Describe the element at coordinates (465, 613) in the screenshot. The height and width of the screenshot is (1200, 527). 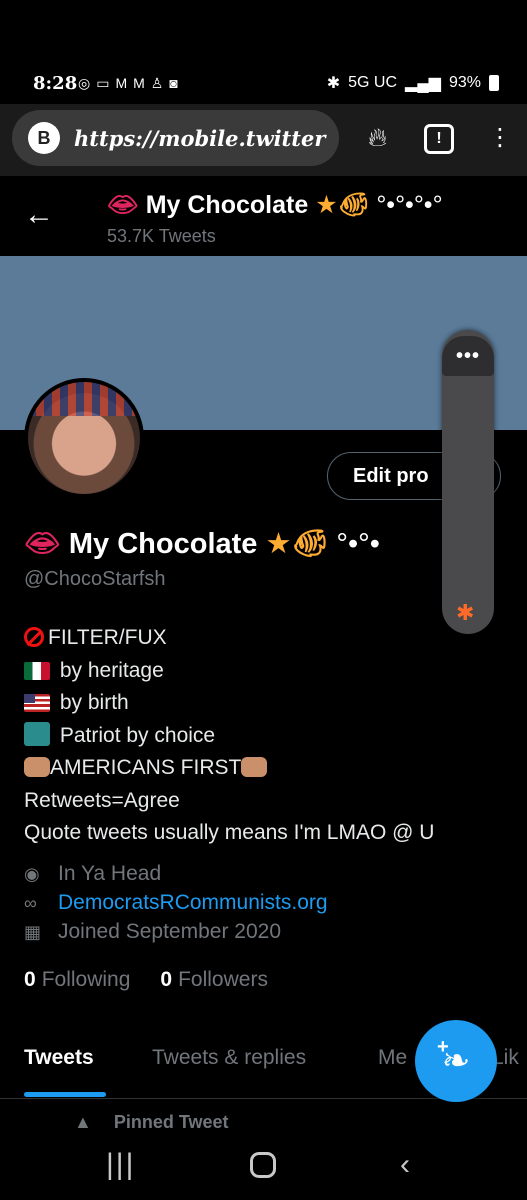
I see `bluetooth-icon-overlay: ✱` at that location.